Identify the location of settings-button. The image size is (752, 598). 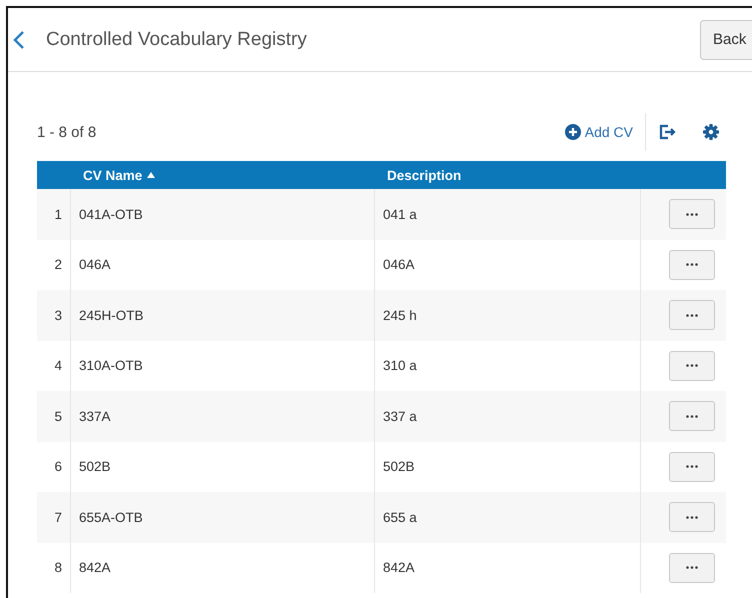
(711, 132).